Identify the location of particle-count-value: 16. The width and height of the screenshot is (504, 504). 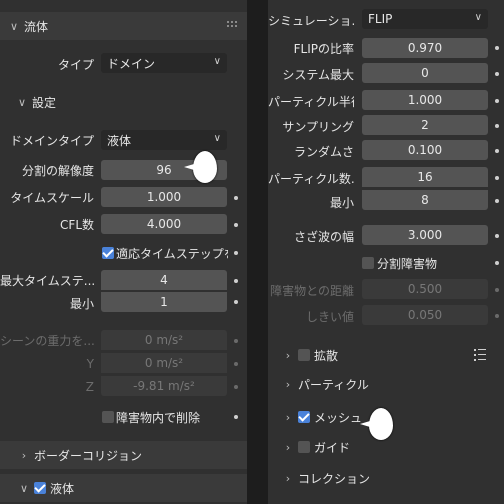
(425, 177).